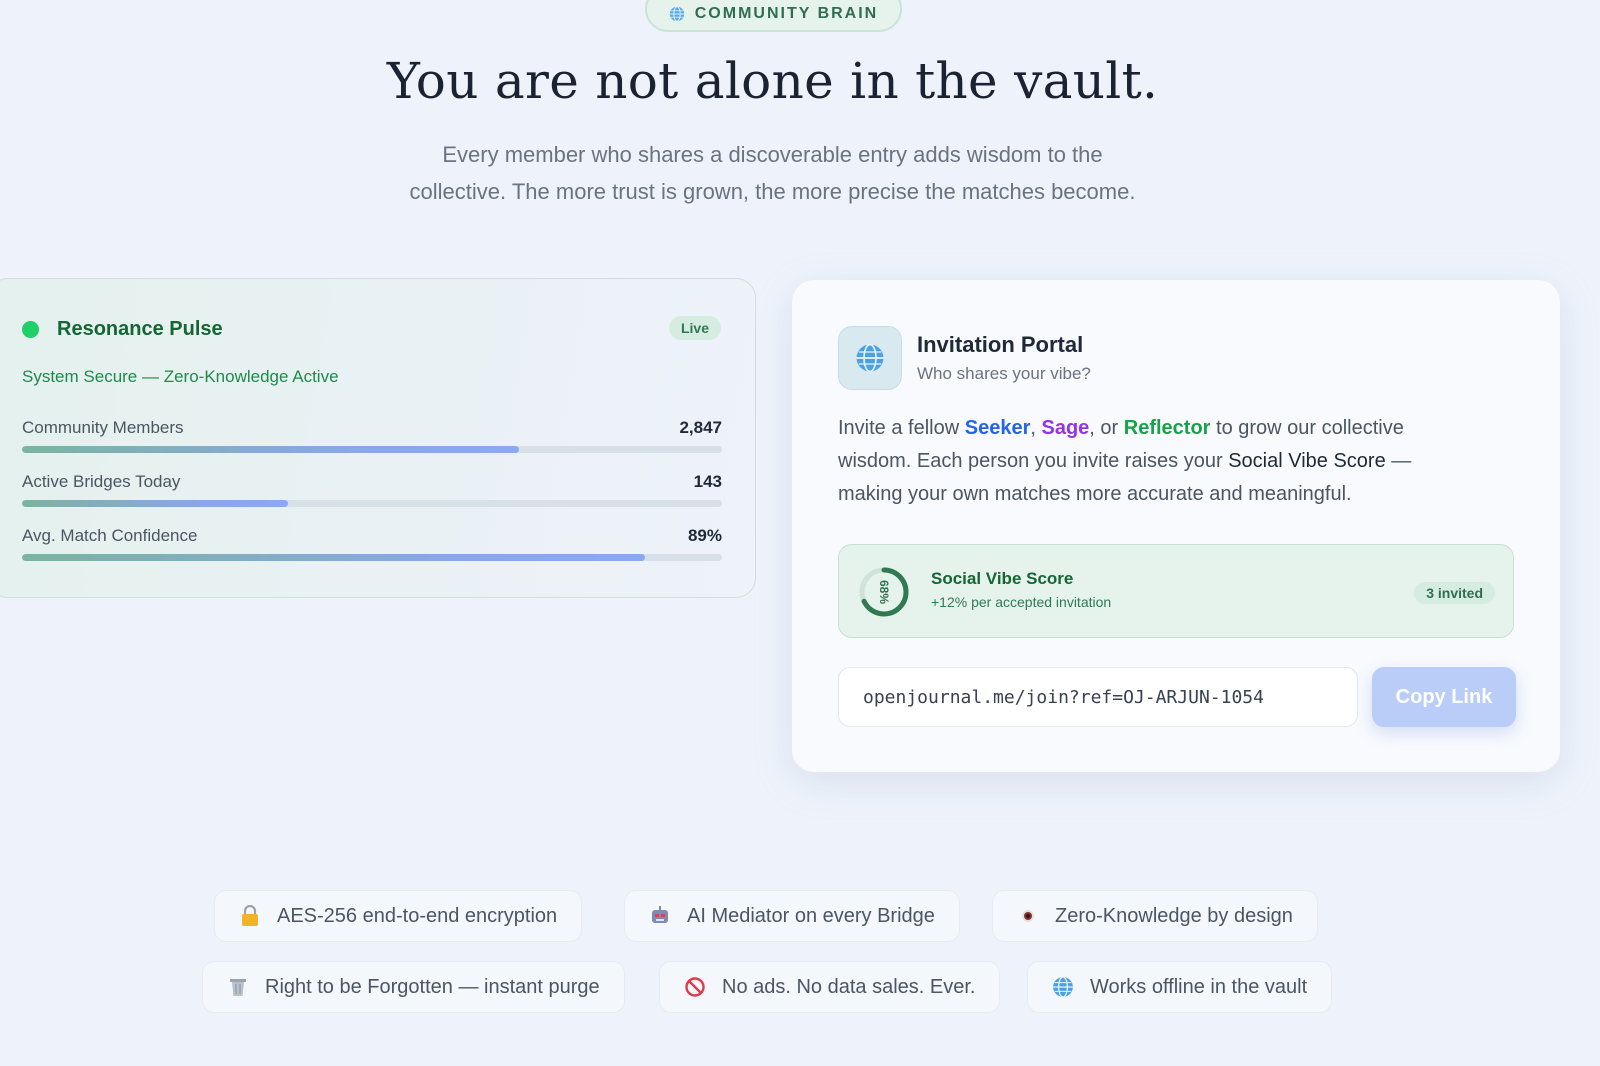 Image resolution: width=1600 pixels, height=1066 pixels. What do you see at coordinates (700, 427) in the screenshot?
I see `metric-value: 2,847` at bounding box center [700, 427].